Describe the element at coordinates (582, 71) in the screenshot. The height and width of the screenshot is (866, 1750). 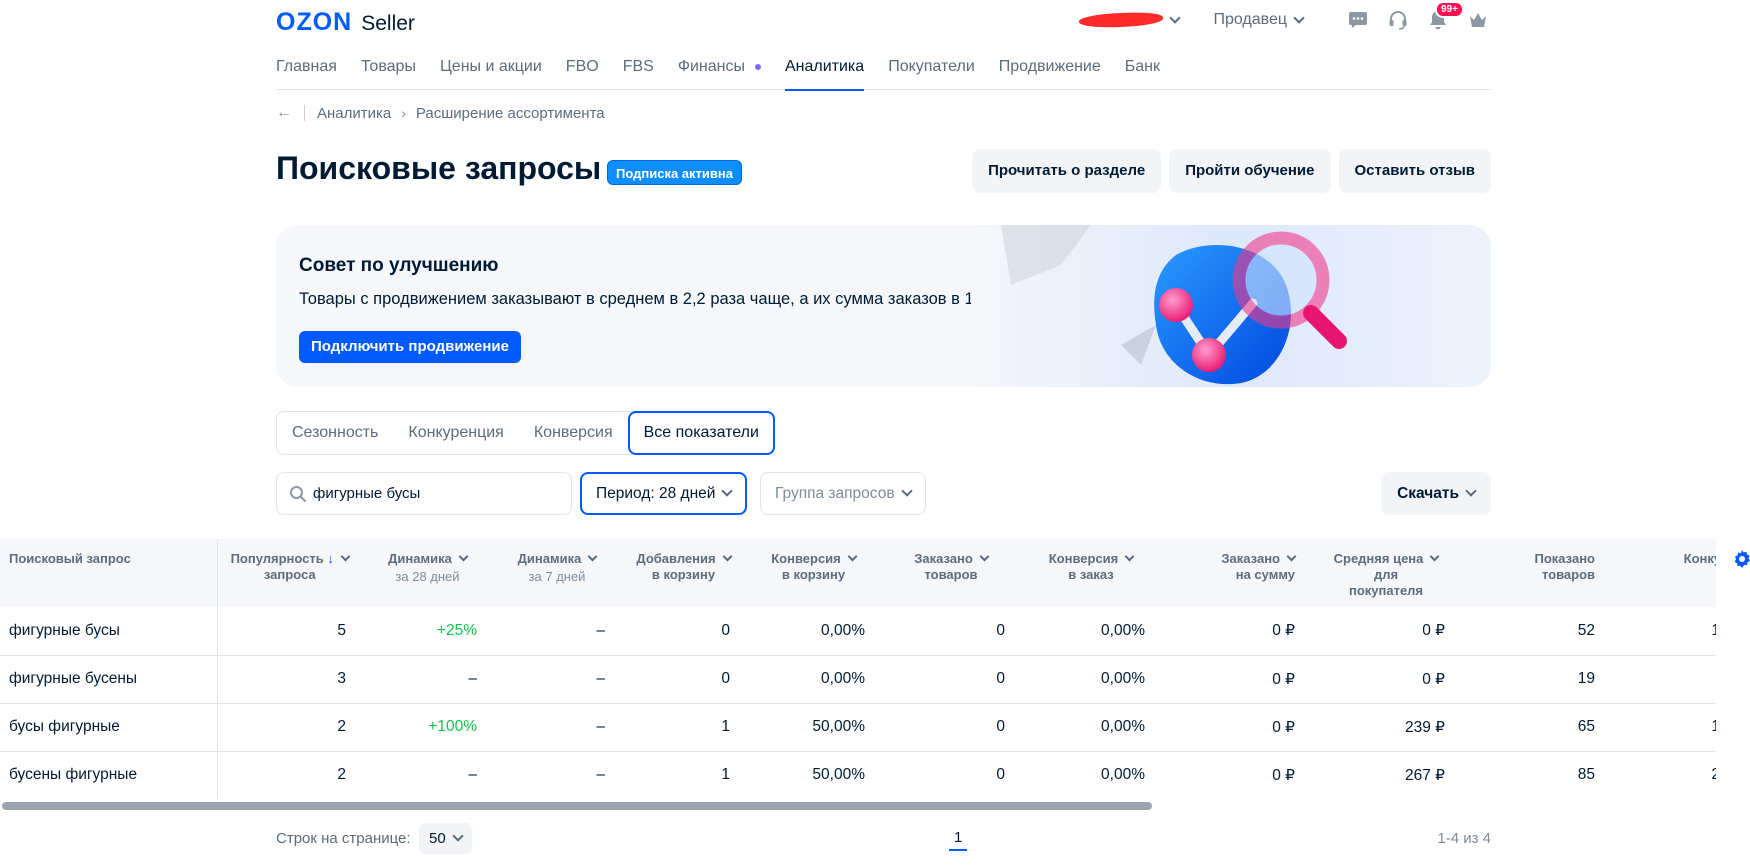
I see `nav-item-fbo: FBO` at that location.